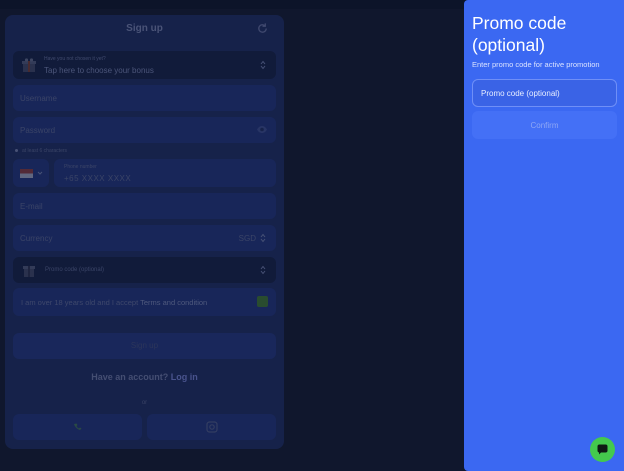  I want to click on promo-code-input, so click(544, 93).